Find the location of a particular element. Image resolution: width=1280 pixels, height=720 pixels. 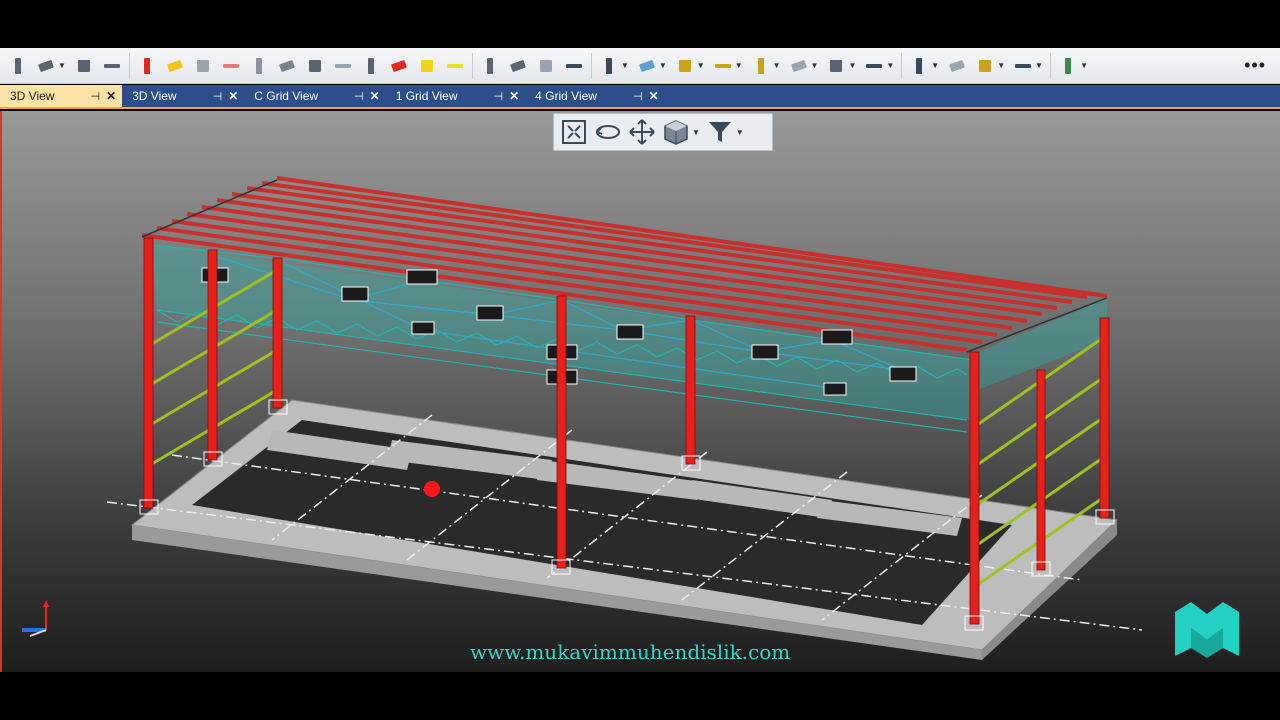

filter-select-button: ▼ is located at coordinates (51, 66).